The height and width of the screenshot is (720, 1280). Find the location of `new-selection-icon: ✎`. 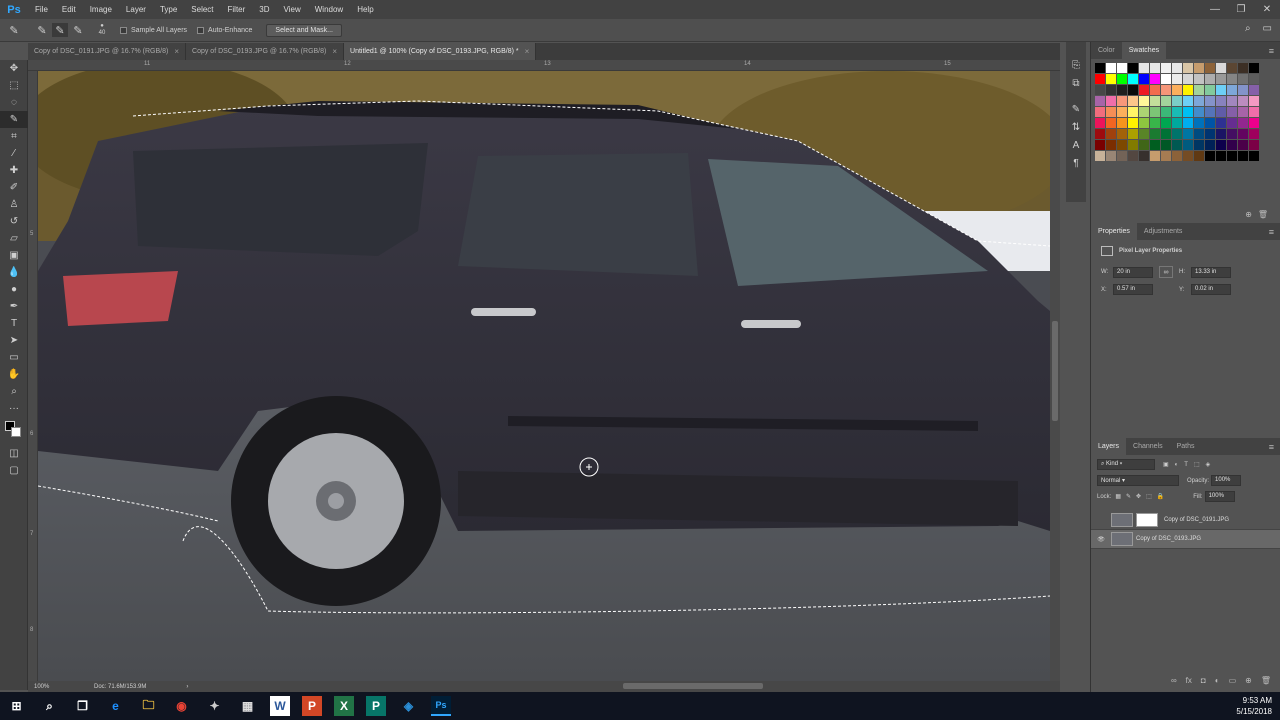

new-selection-icon: ✎ is located at coordinates (42, 30).